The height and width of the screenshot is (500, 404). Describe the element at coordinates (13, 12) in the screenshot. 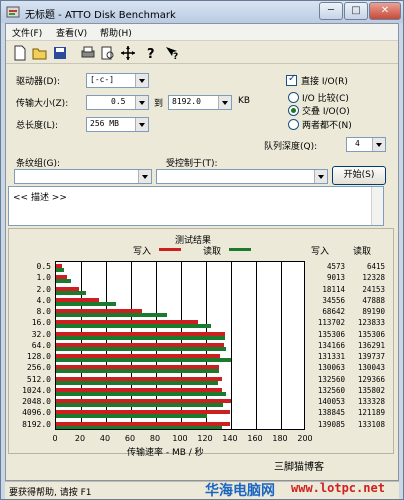

I see `app-icon` at that location.